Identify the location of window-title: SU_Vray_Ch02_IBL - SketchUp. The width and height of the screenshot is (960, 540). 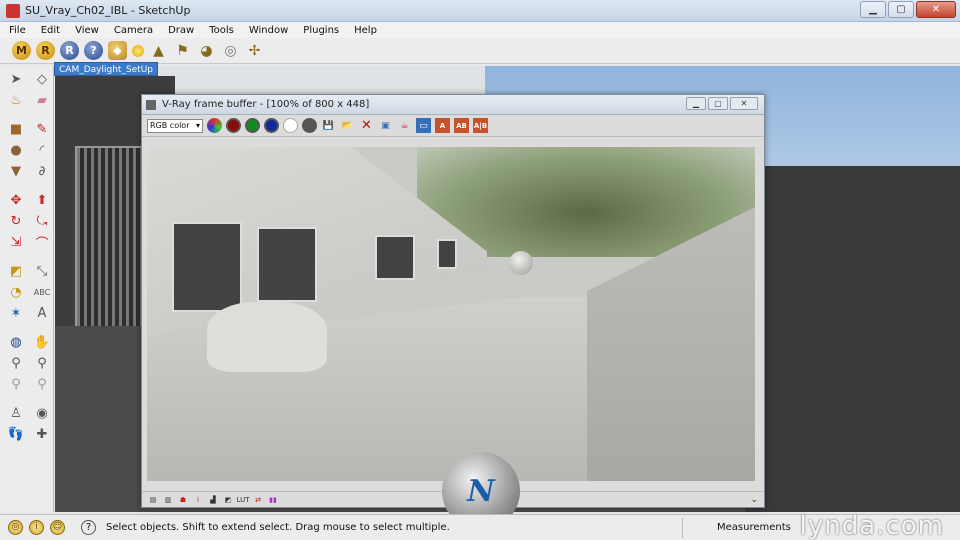
(108, 10).